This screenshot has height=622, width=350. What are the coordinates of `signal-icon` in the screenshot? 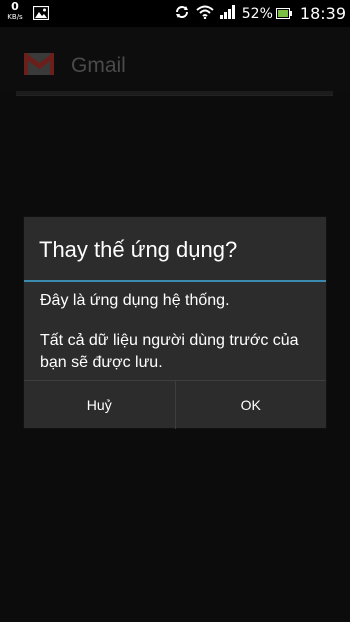 It's located at (227, 13).